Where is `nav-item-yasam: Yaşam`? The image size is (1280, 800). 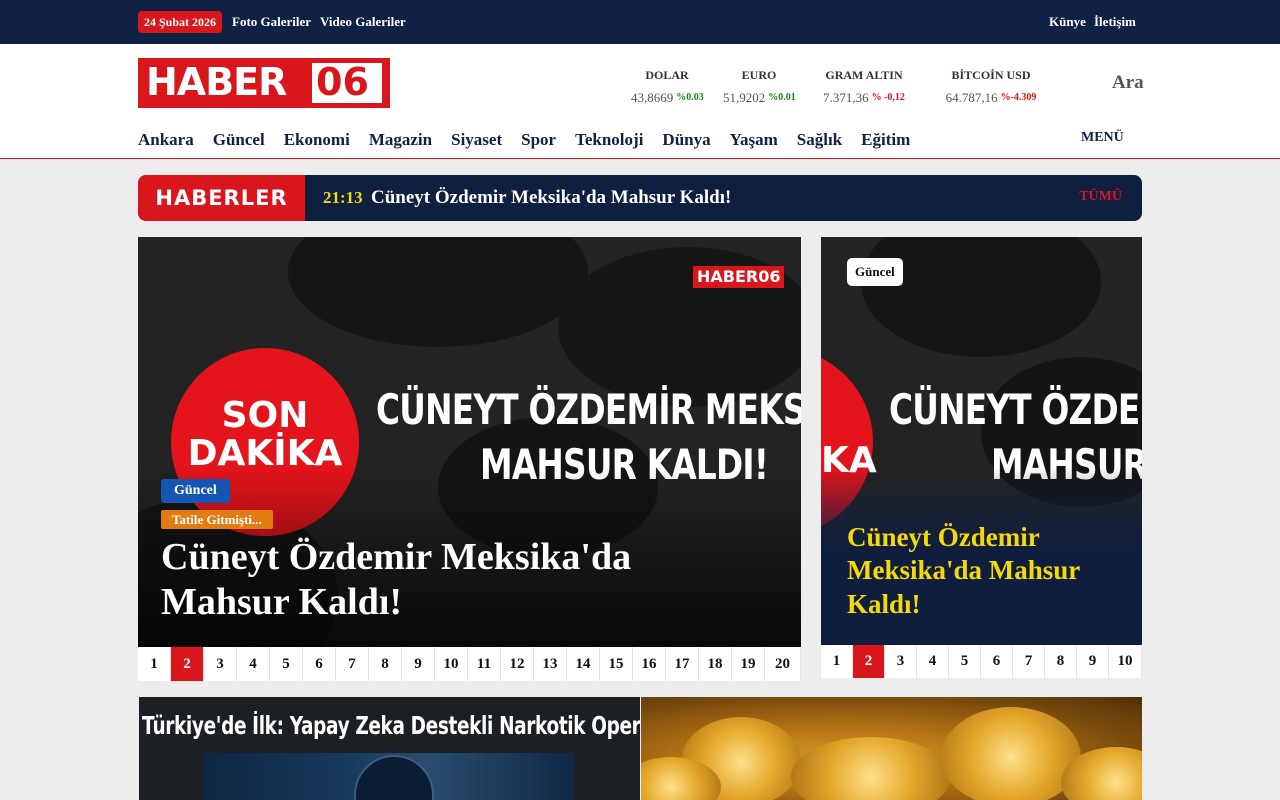 nav-item-yasam: Yaşam is located at coordinates (754, 140).